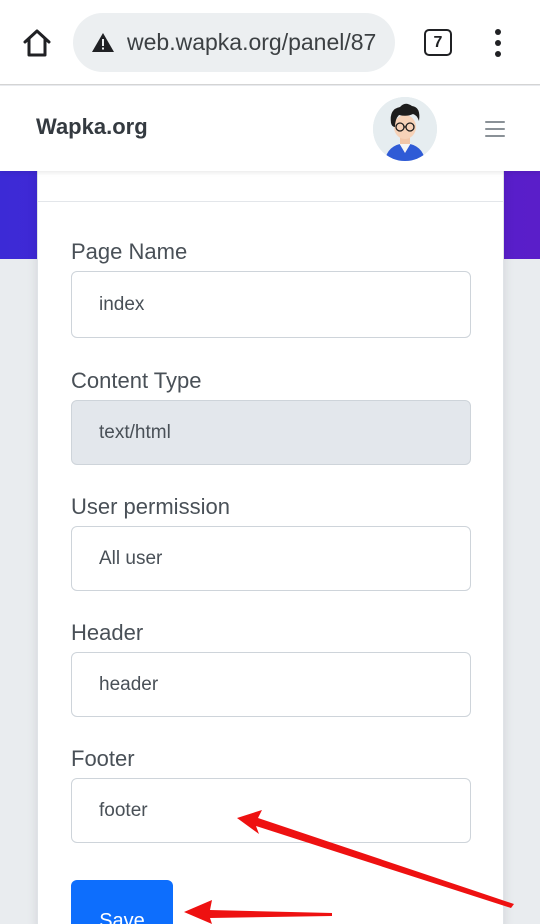  I want to click on user-avatar, so click(405, 129).